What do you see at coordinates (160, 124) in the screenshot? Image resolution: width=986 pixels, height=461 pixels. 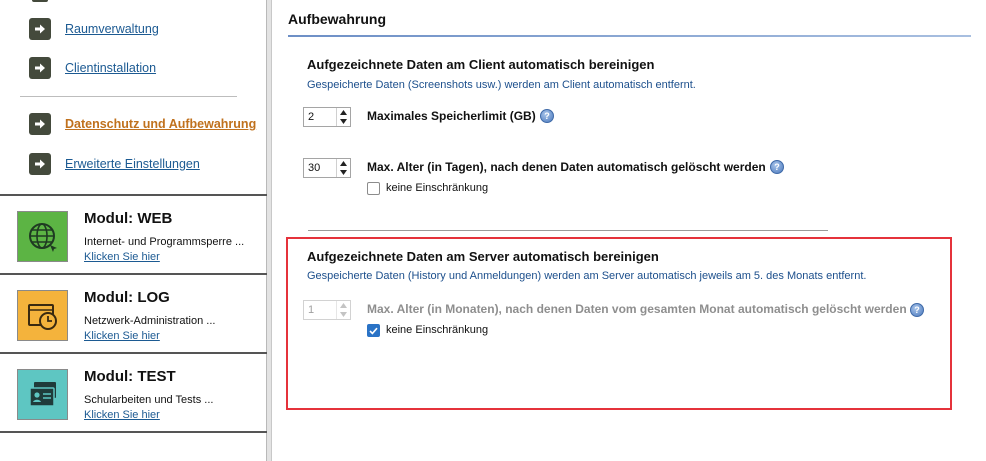 I see `sidebar-item-label: Datenschutz und Aufbewahrung` at bounding box center [160, 124].